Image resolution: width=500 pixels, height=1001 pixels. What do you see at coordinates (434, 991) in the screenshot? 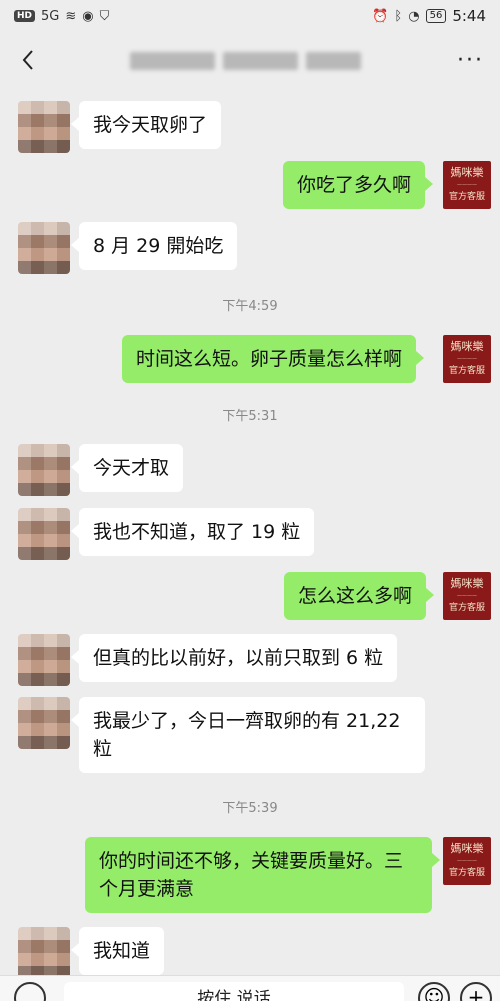
I see `emoji-icon: ☺` at bounding box center [434, 991].